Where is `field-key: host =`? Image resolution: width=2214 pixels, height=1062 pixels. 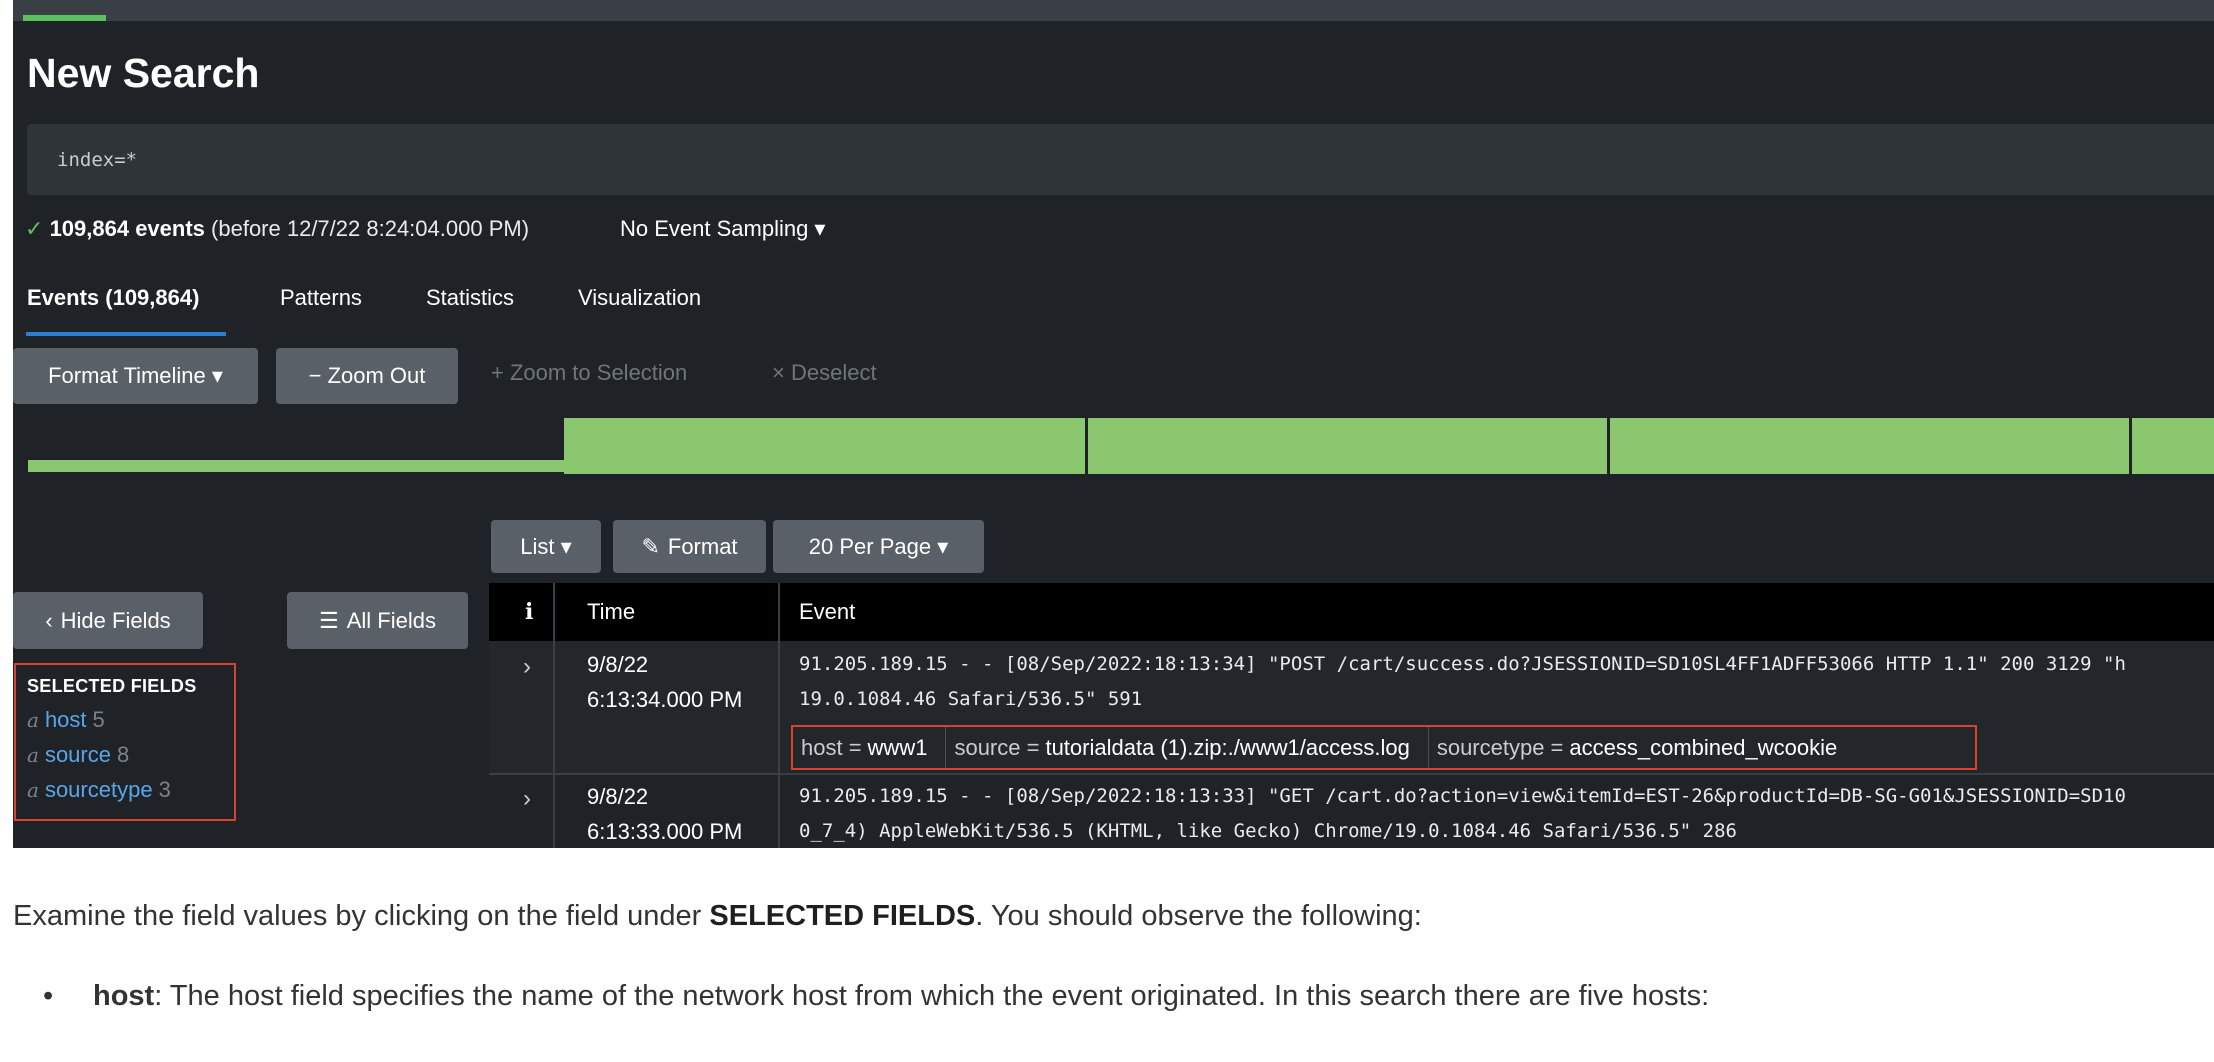
field-key: host = is located at coordinates (831, 747).